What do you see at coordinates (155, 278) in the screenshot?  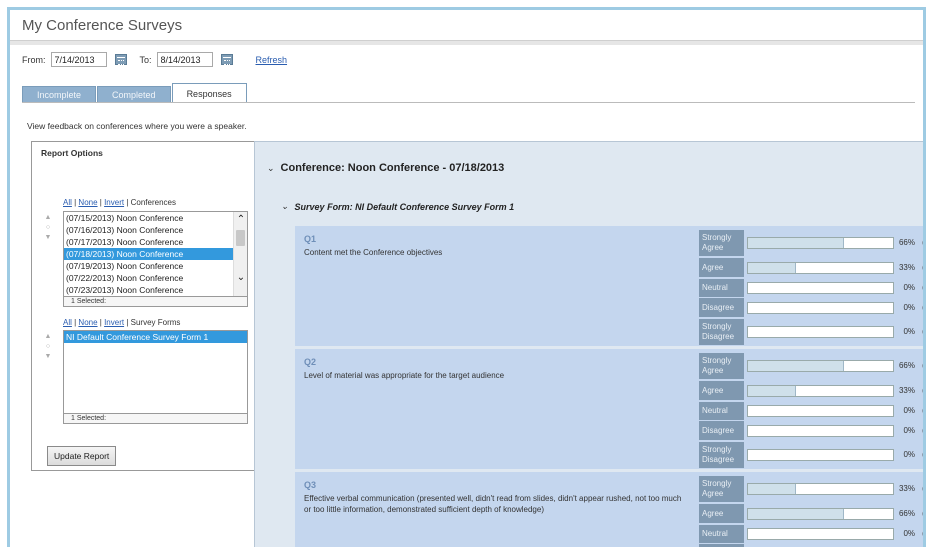 I see `conference-list-item: (07/22/2013) Noon Conference` at bounding box center [155, 278].